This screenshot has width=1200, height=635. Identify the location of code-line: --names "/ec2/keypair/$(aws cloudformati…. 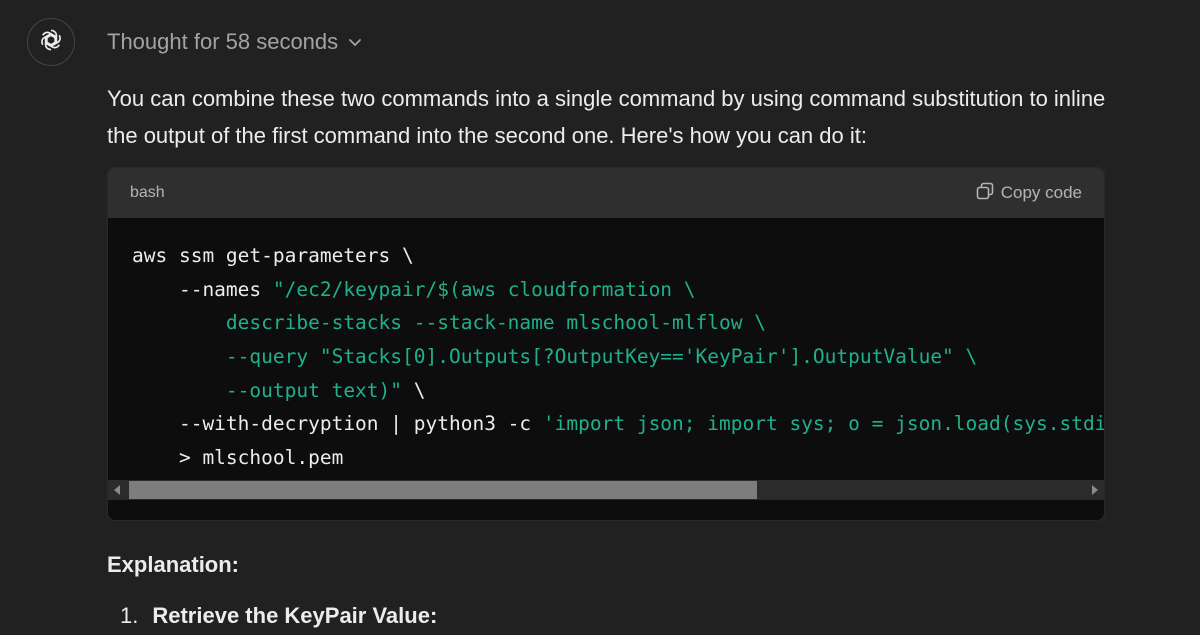
(618, 290).